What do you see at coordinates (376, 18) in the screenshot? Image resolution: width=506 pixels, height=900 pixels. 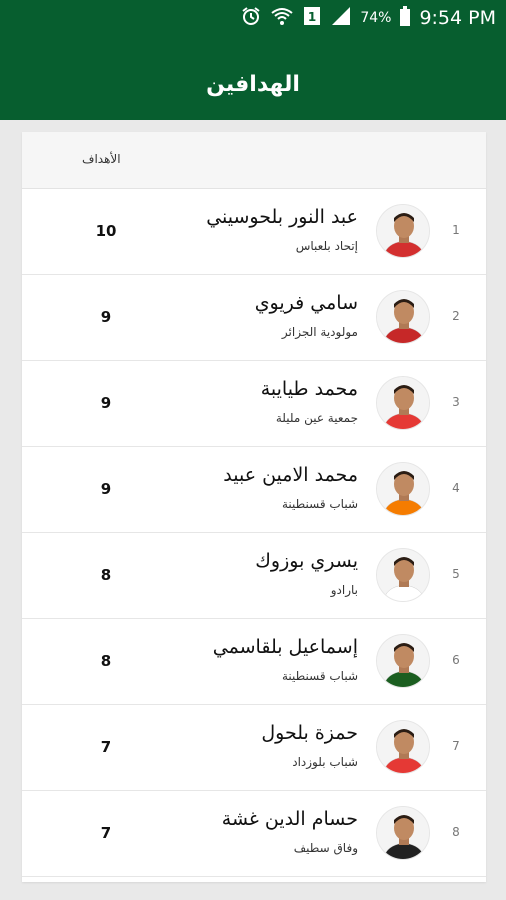 I see `battery-percent: 74%` at bounding box center [376, 18].